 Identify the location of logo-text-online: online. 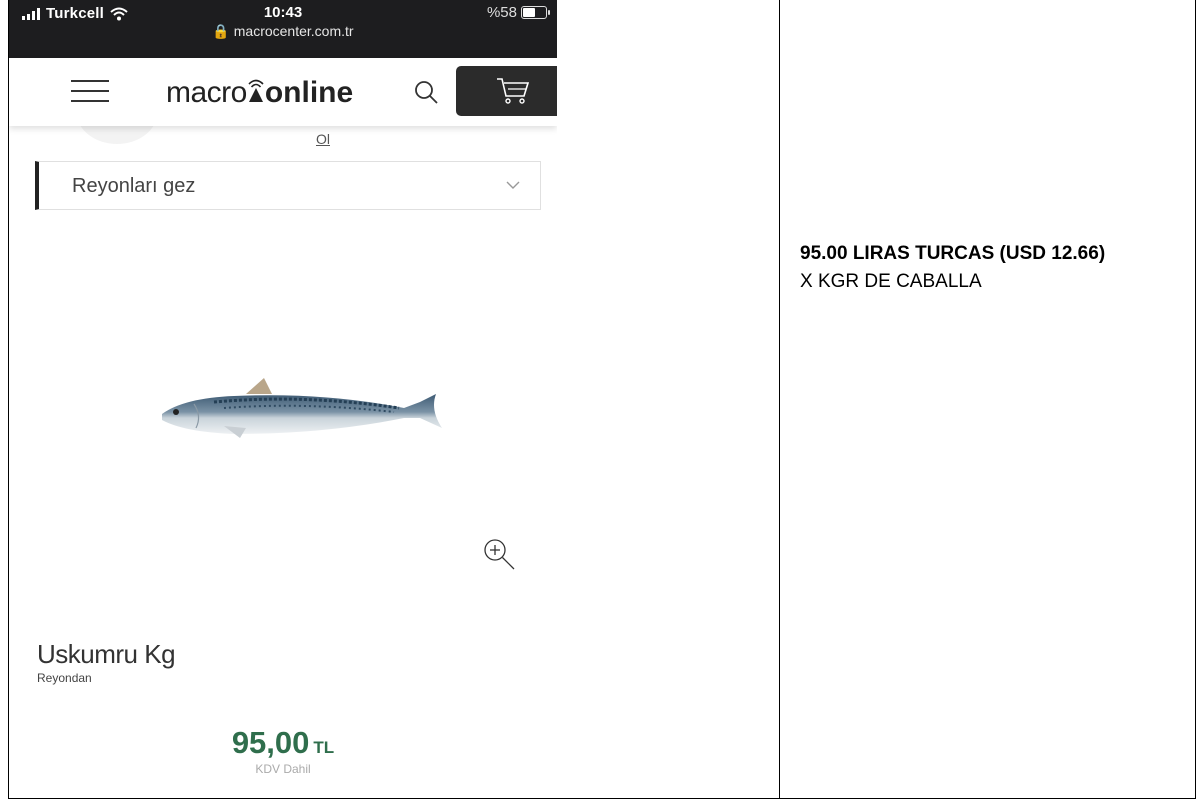
(309, 92).